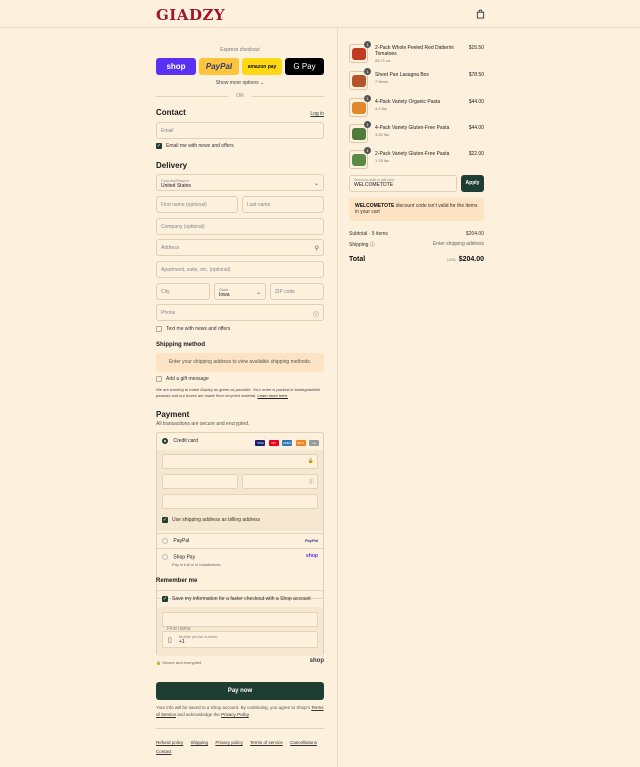  What do you see at coordinates (219, 66) in the screenshot?
I see `paypal-express-button: PayPal` at bounding box center [219, 66].